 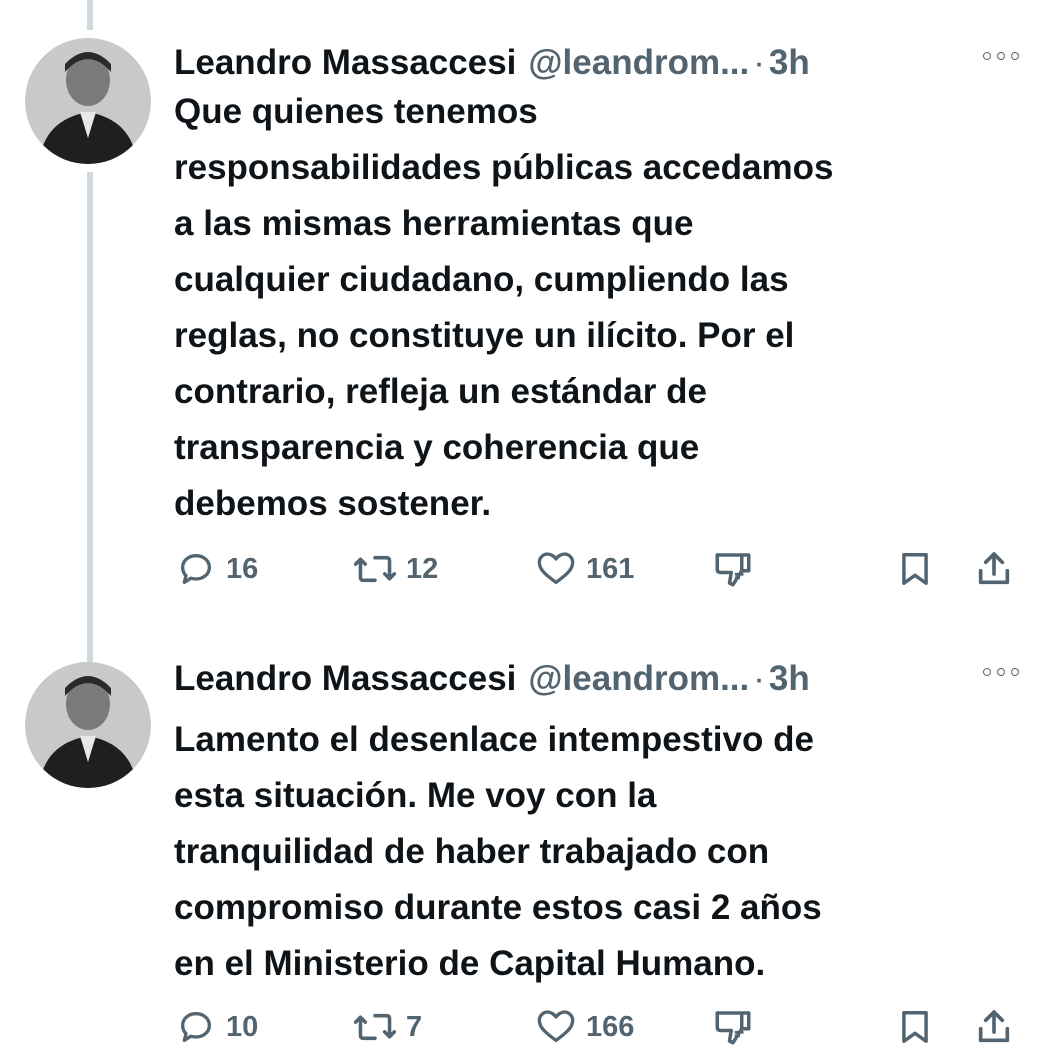 I want to click on reply-count: 10, so click(x=242, y=1026).